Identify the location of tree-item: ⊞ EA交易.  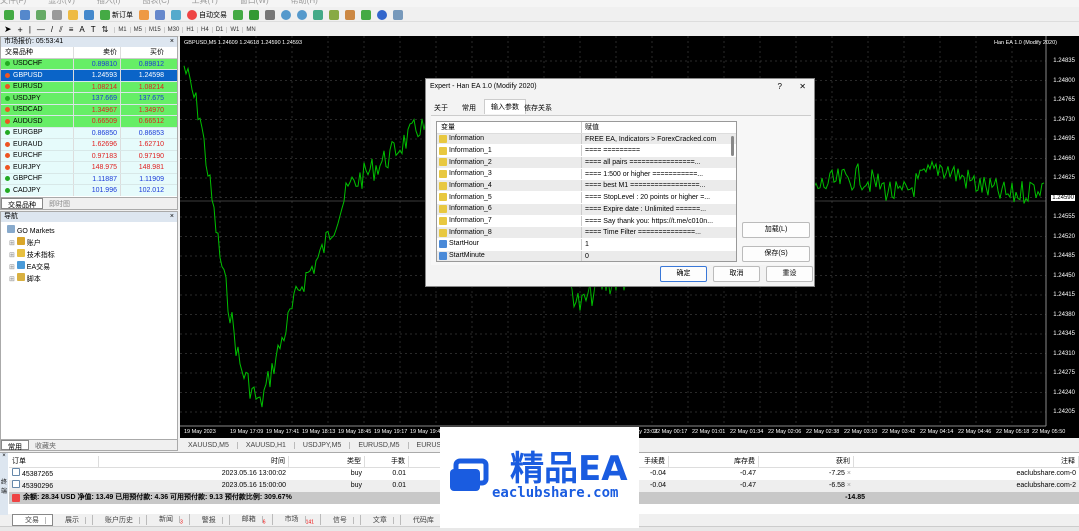
(89, 267).